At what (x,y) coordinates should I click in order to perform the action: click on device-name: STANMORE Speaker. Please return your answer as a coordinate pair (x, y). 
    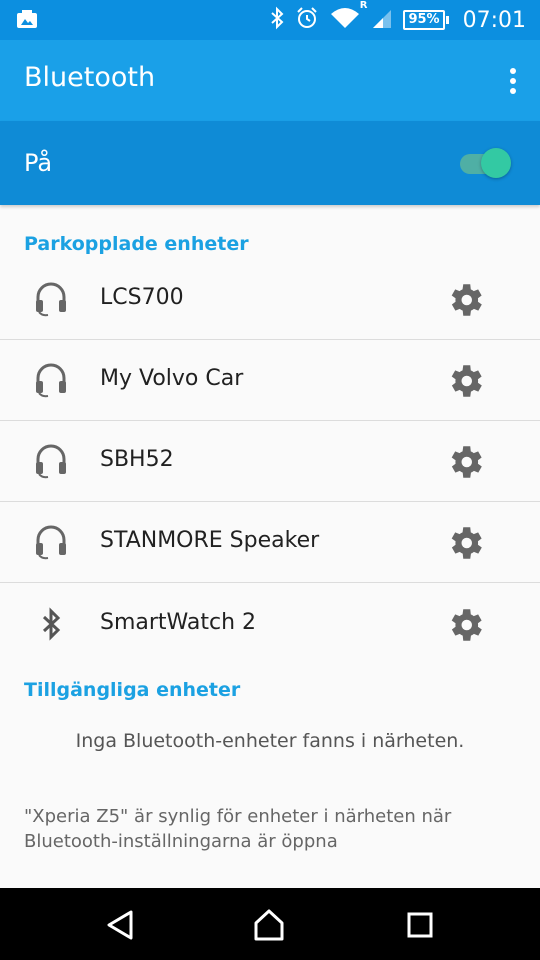
    Looking at the image, I should click on (210, 540).